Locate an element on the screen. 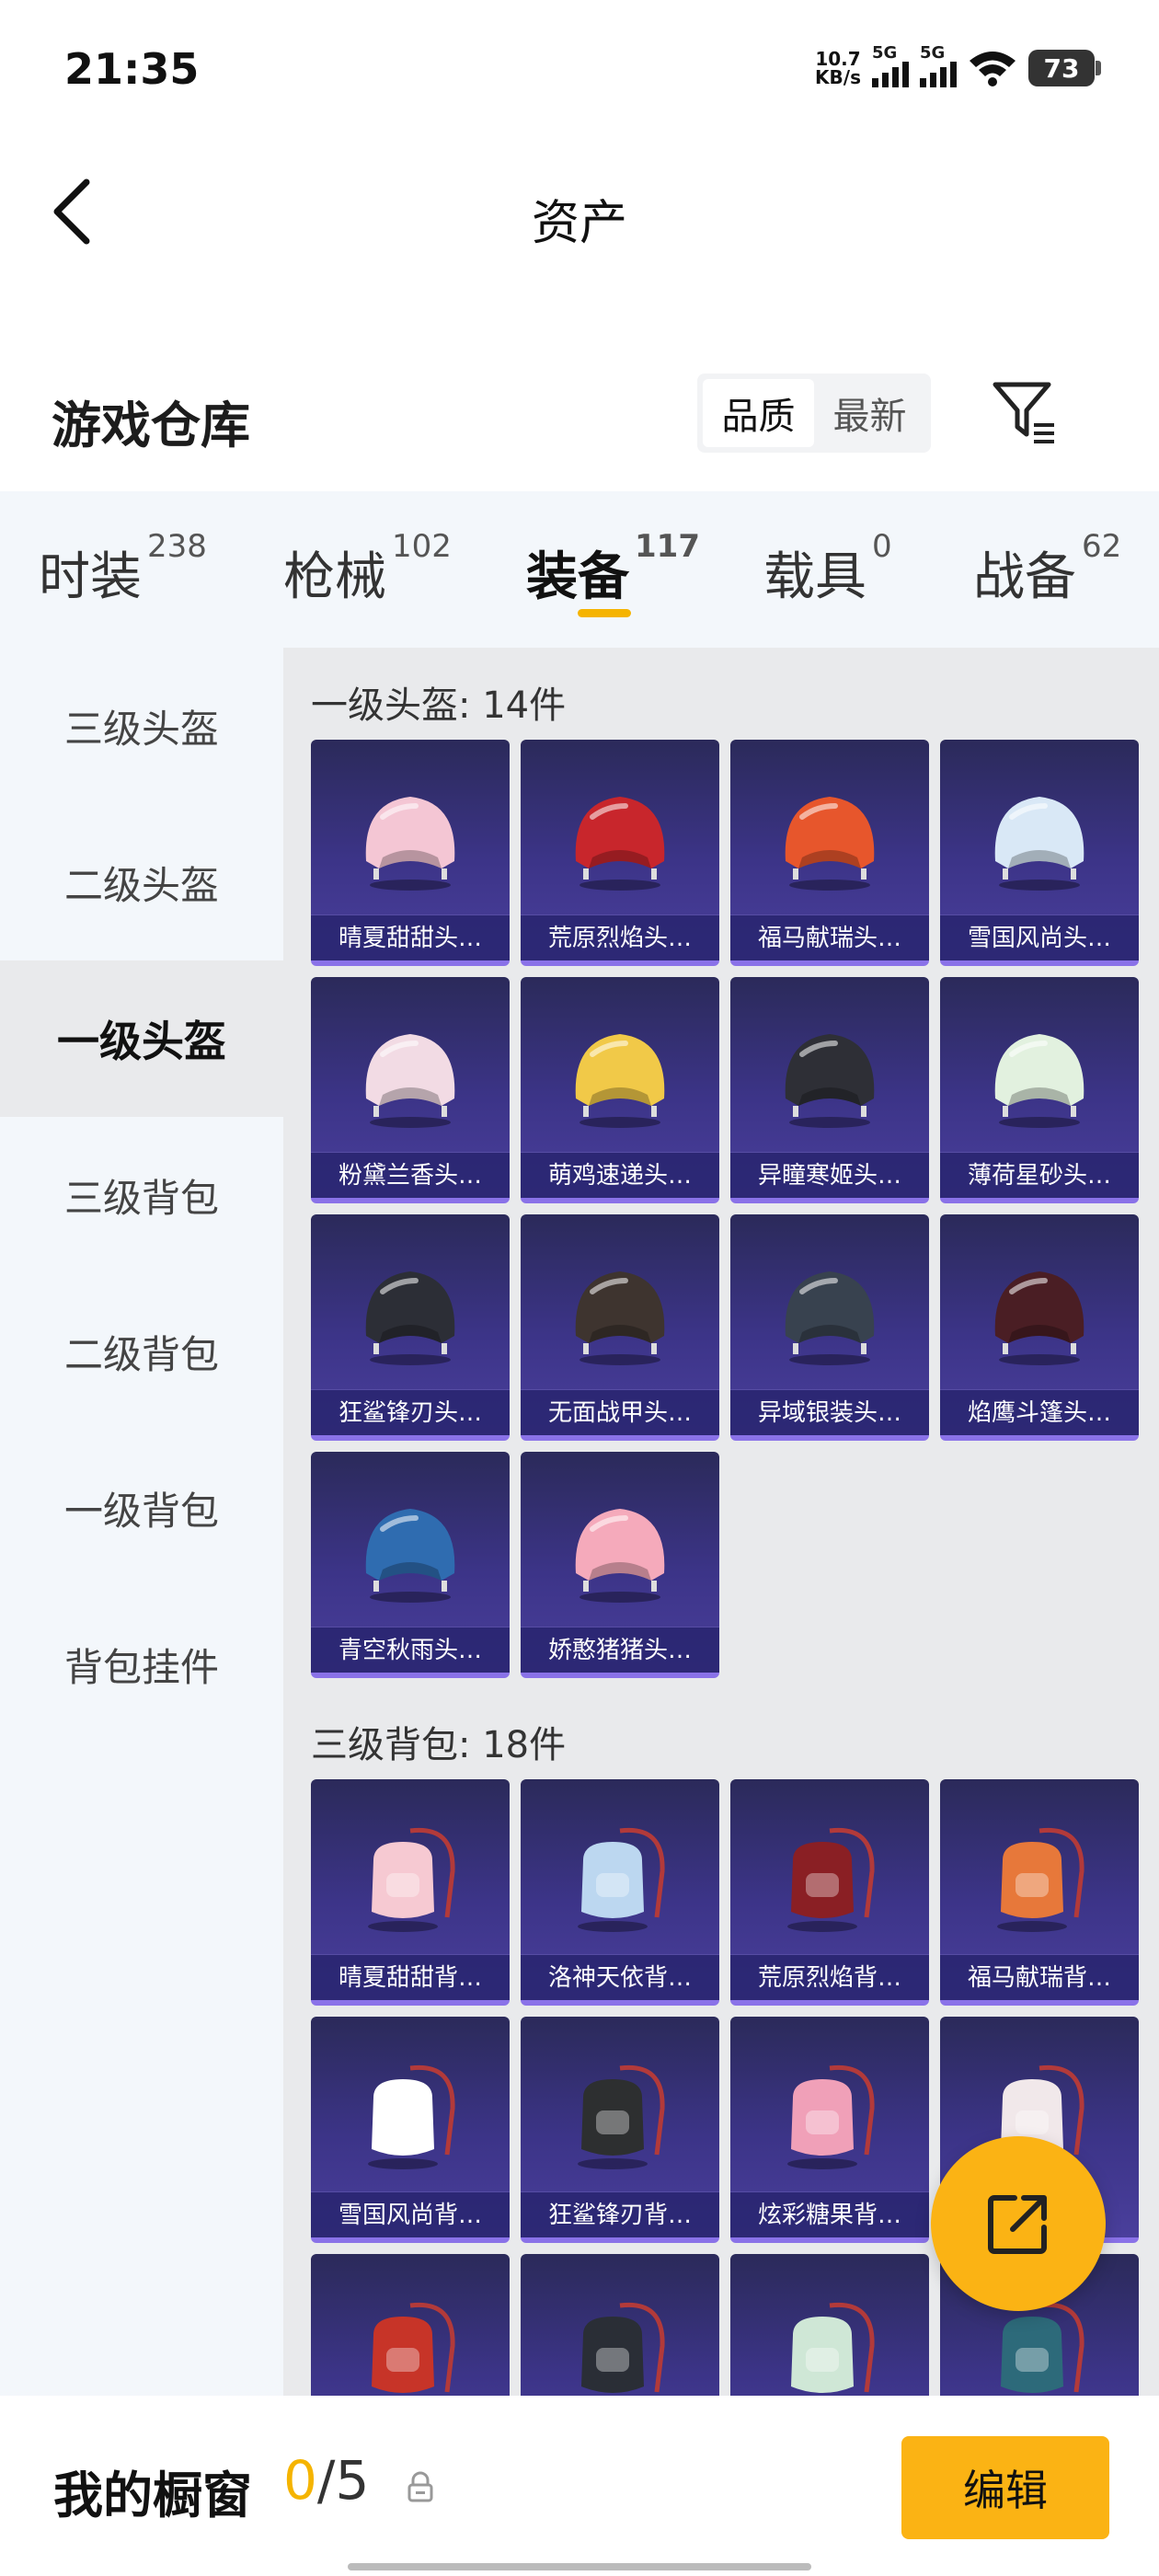 Image resolution: width=1159 pixels, height=2576 pixels. wifi-icon is located at coordinates (993, 69).